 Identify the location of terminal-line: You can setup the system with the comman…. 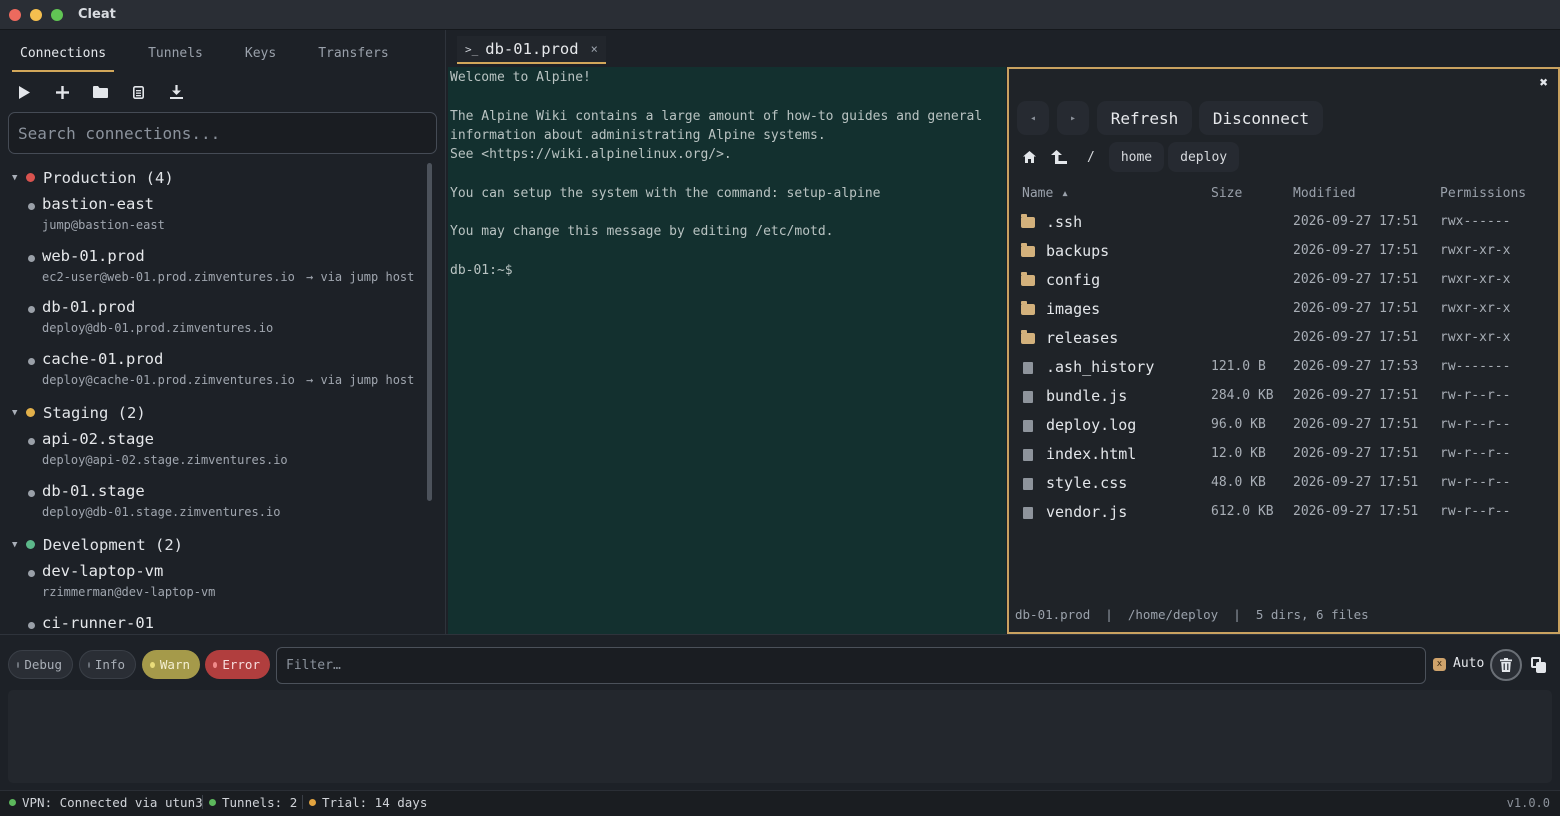
(665, 193).